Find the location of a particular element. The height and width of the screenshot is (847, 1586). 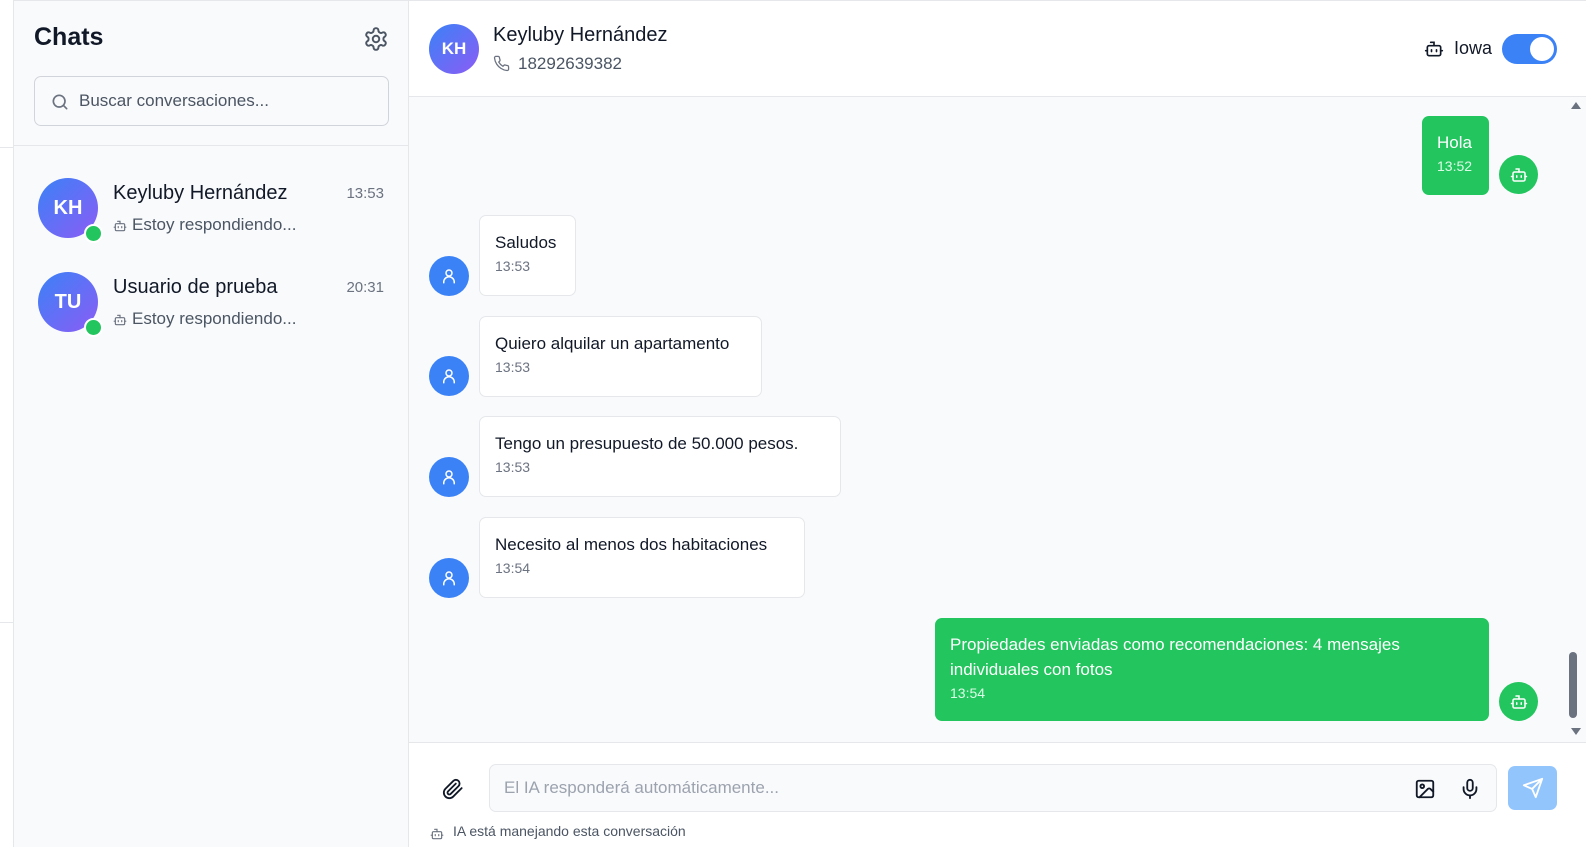

gear-icon is located at coordinates (376, 39).